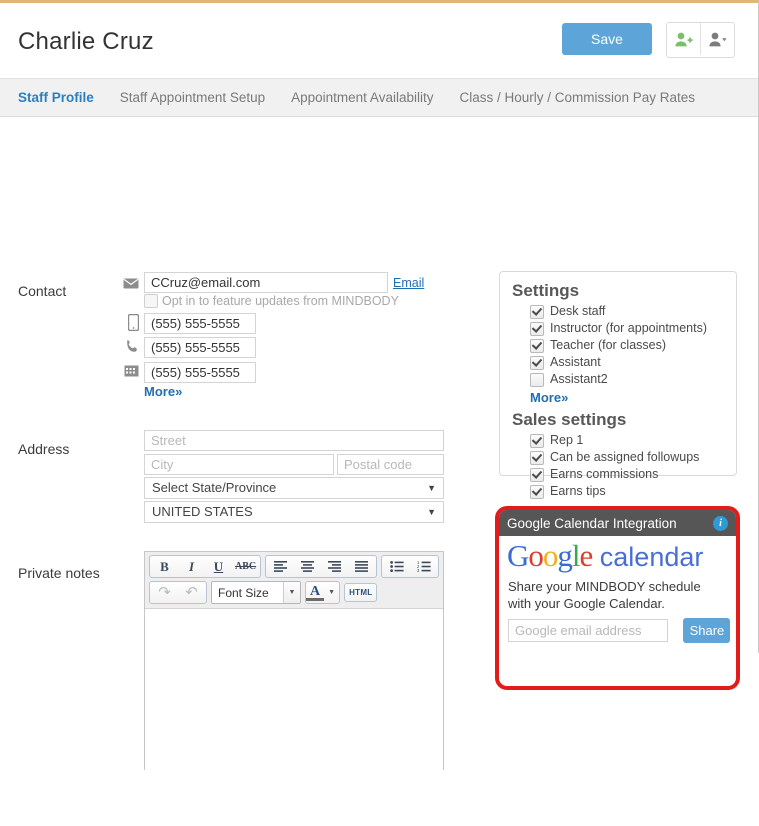 This screenshot has width=759, height=826. I want to click on settings-title: Settings, so click(546, 290).